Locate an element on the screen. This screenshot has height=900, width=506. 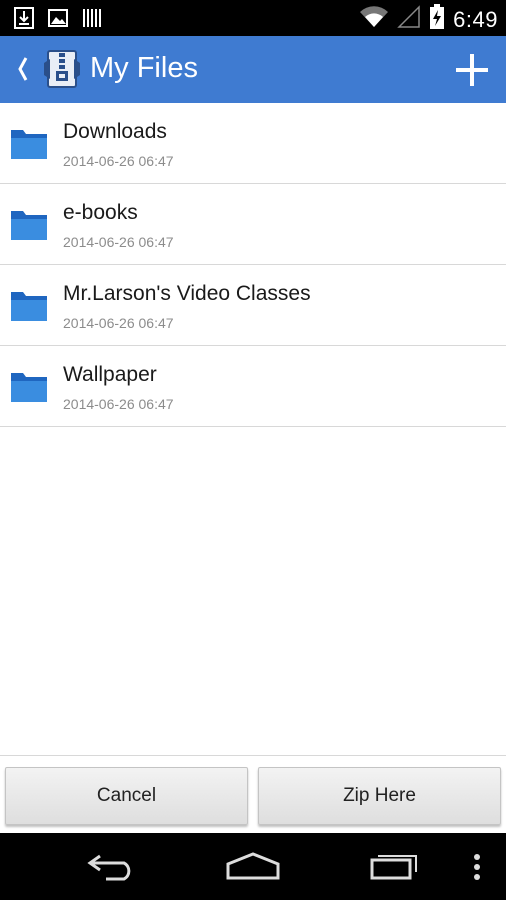
back-chevron-icon is located at coordinates (24, 69).